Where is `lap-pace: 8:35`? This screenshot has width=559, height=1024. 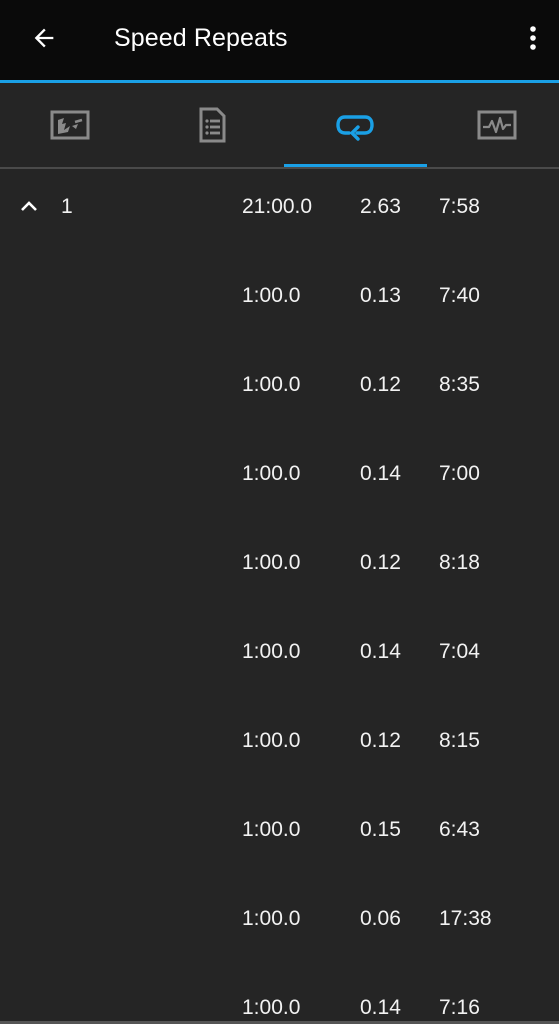
lap-pace: 8:35 is located at coordinates (459, 384).